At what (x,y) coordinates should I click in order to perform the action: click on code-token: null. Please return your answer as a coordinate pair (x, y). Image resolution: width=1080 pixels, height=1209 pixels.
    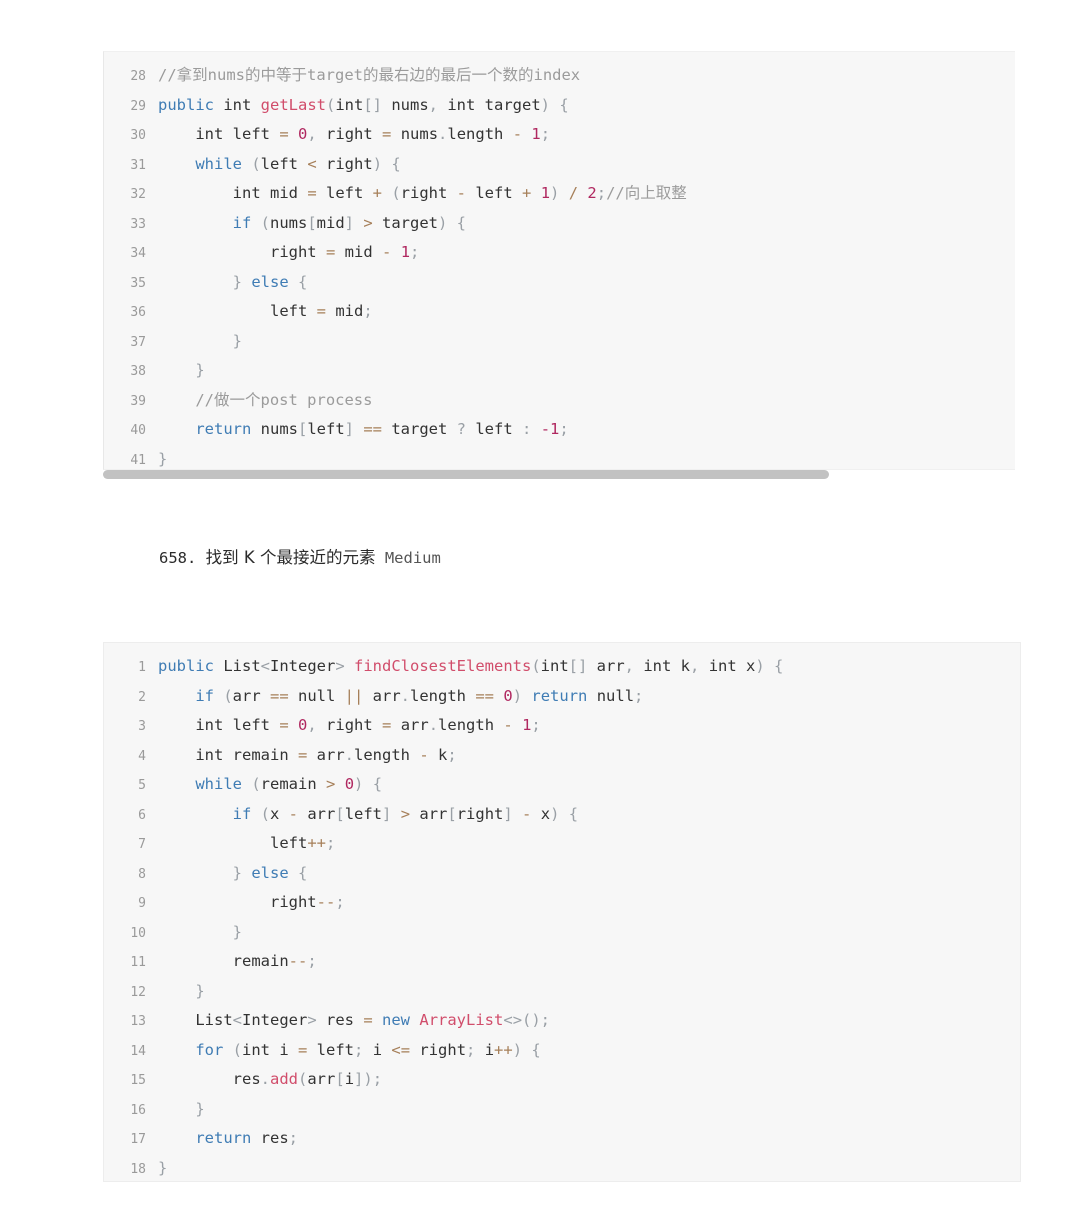
    Looking at the image, I should click on (611, 695).